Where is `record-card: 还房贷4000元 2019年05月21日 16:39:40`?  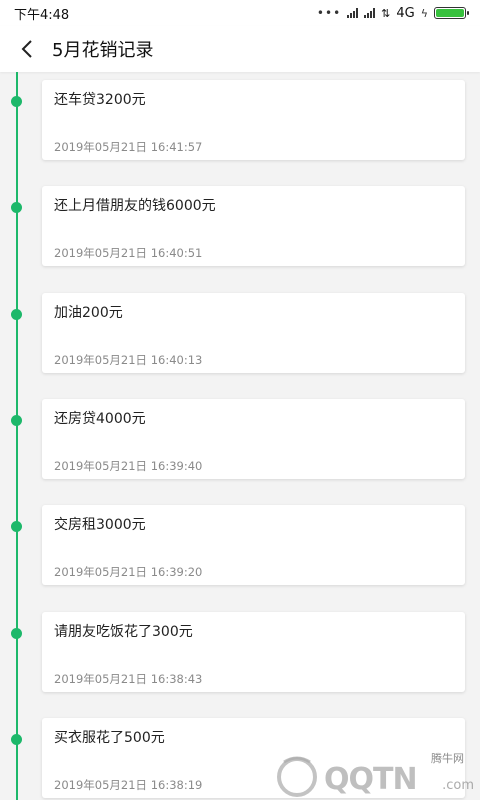 record-card: 还房贷4000元 2019年05月21日 16:39:40 is located at coordinates (253, 438).